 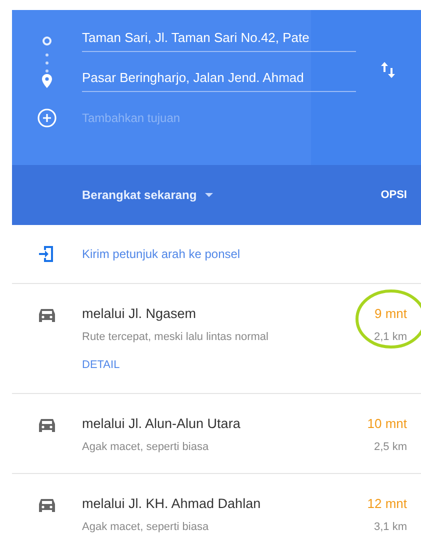 What do you see at coordinates (47, 41) in the screenshot?
I see `origin-circle-icon` at bounding box center [47, 41].